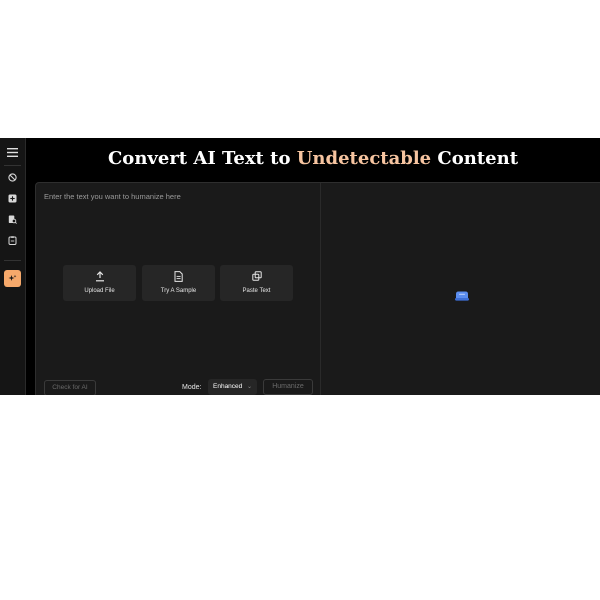 This screenshot has width=600, height=600. What do you see at coordinates (70, 387) in the screenshot?
I see `check-for-ai-button: Check for AI` at bounding box center [70, 387].